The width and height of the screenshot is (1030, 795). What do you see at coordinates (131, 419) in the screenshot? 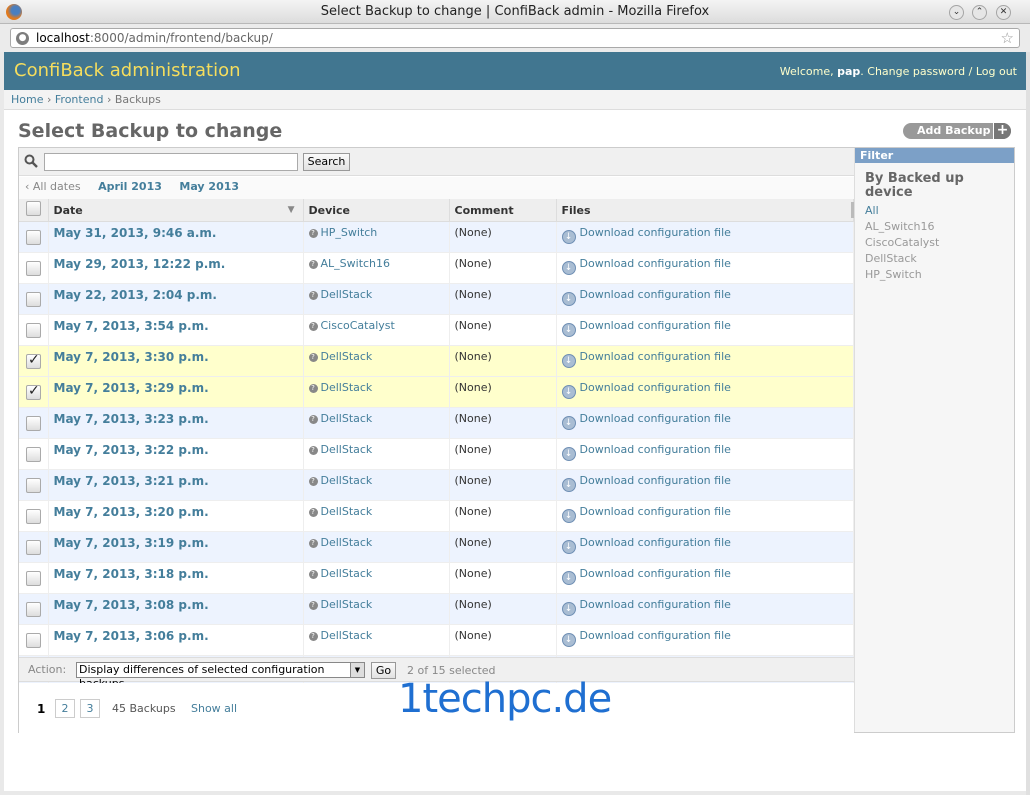
I see `row-date-link: May 7, 2013, 3:23 p.m.` at bounding box center [131, 419].